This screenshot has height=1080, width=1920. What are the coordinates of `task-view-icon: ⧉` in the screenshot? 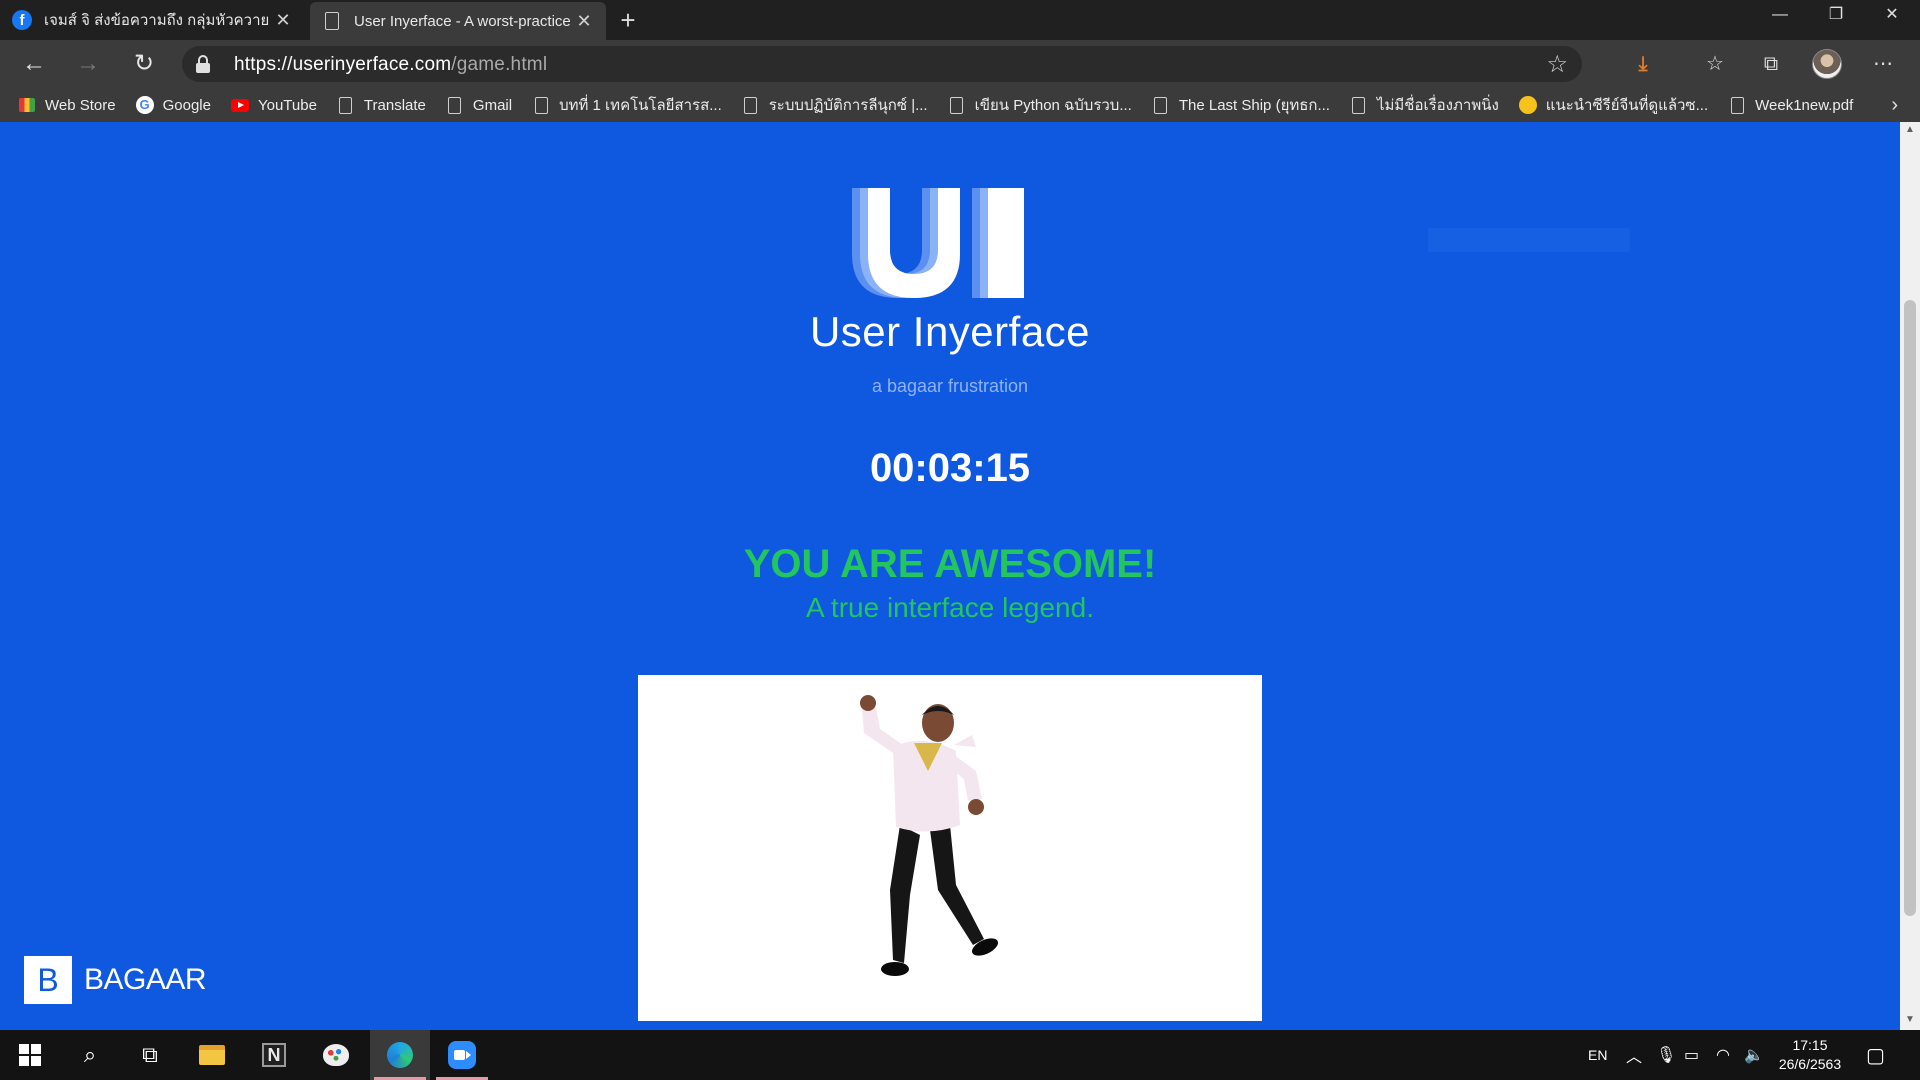 It's located at (150, 1055).